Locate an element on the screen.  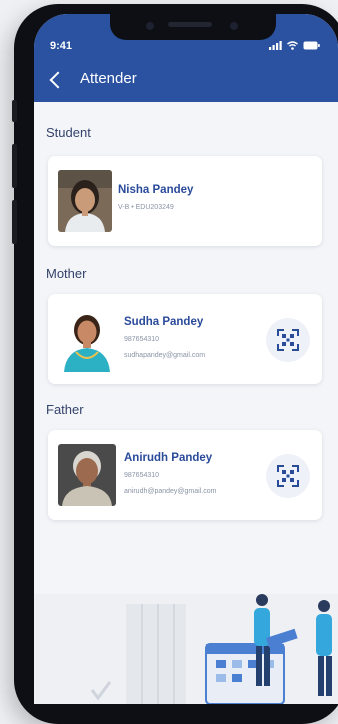
mother-phone: 987654310 is located at coordinates (142, 339).